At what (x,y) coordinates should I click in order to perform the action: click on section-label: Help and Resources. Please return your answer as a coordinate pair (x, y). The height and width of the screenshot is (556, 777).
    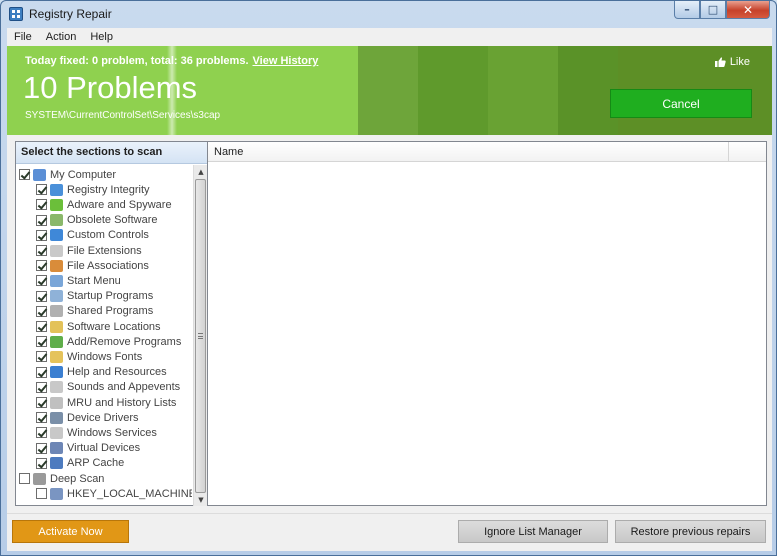
    Looking at the image, I should click on (117, 372).